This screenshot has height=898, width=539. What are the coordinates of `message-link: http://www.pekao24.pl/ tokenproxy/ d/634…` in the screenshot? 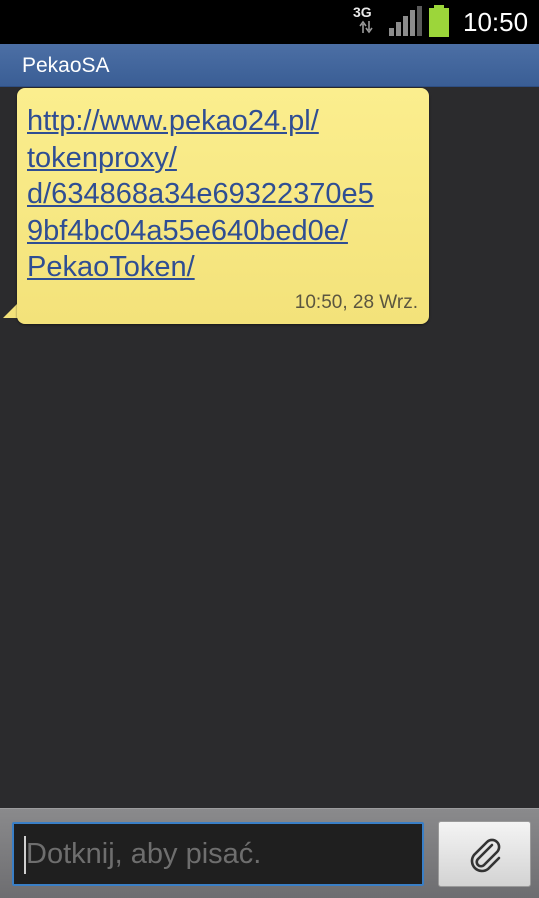 It's located at (224, 194).